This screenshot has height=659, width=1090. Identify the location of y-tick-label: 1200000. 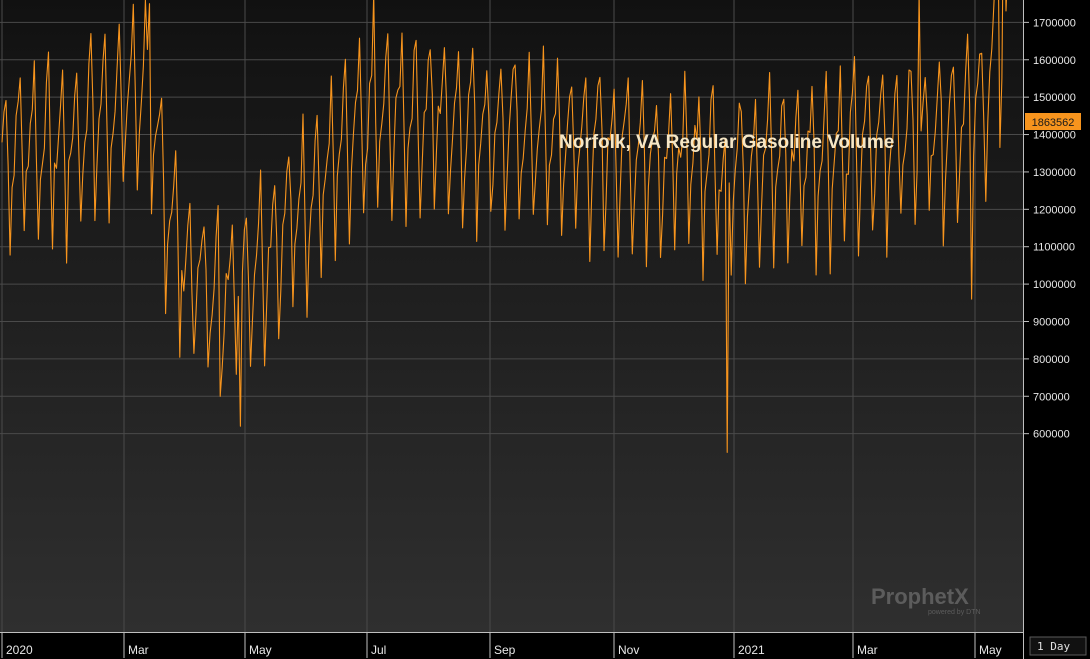
(1054, 210).